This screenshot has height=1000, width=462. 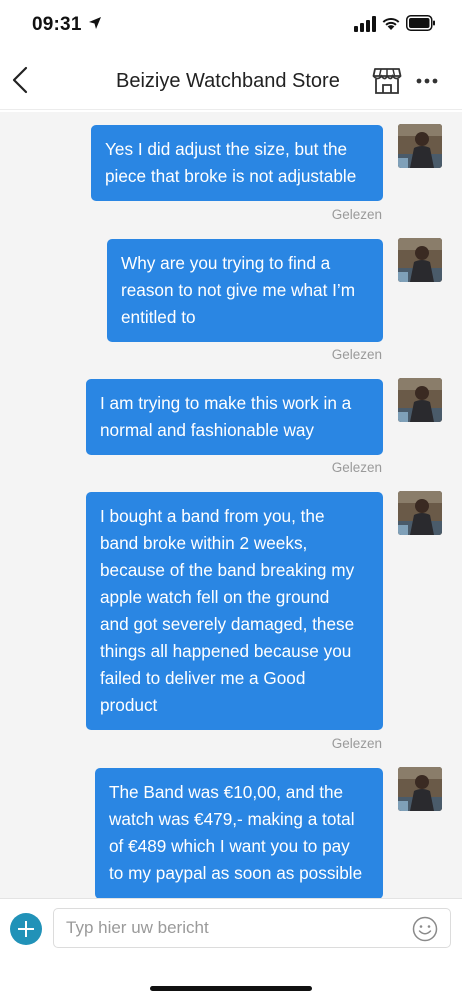 I want to click on message-composer, so click(x=231, y=930).